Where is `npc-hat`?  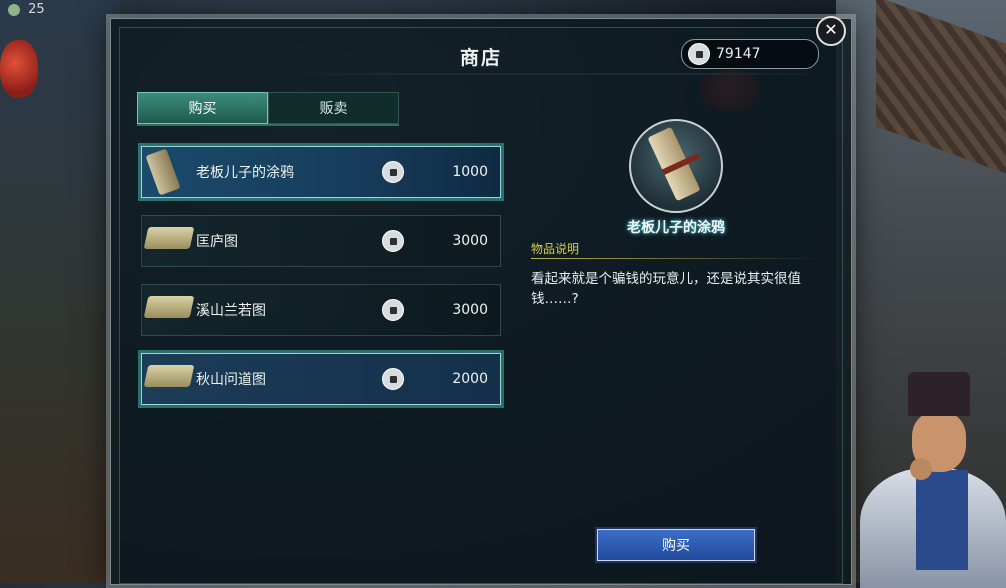
npc-hat is located at coordinates (939, 394).